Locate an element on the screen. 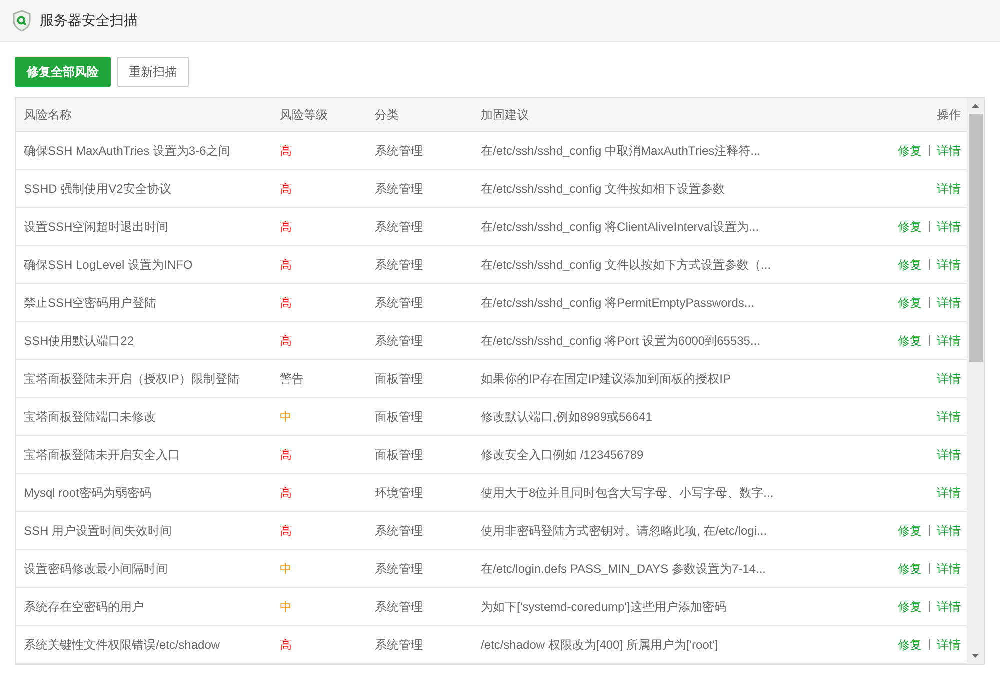  scroll-down-icon is located at coordinates (975, 655).